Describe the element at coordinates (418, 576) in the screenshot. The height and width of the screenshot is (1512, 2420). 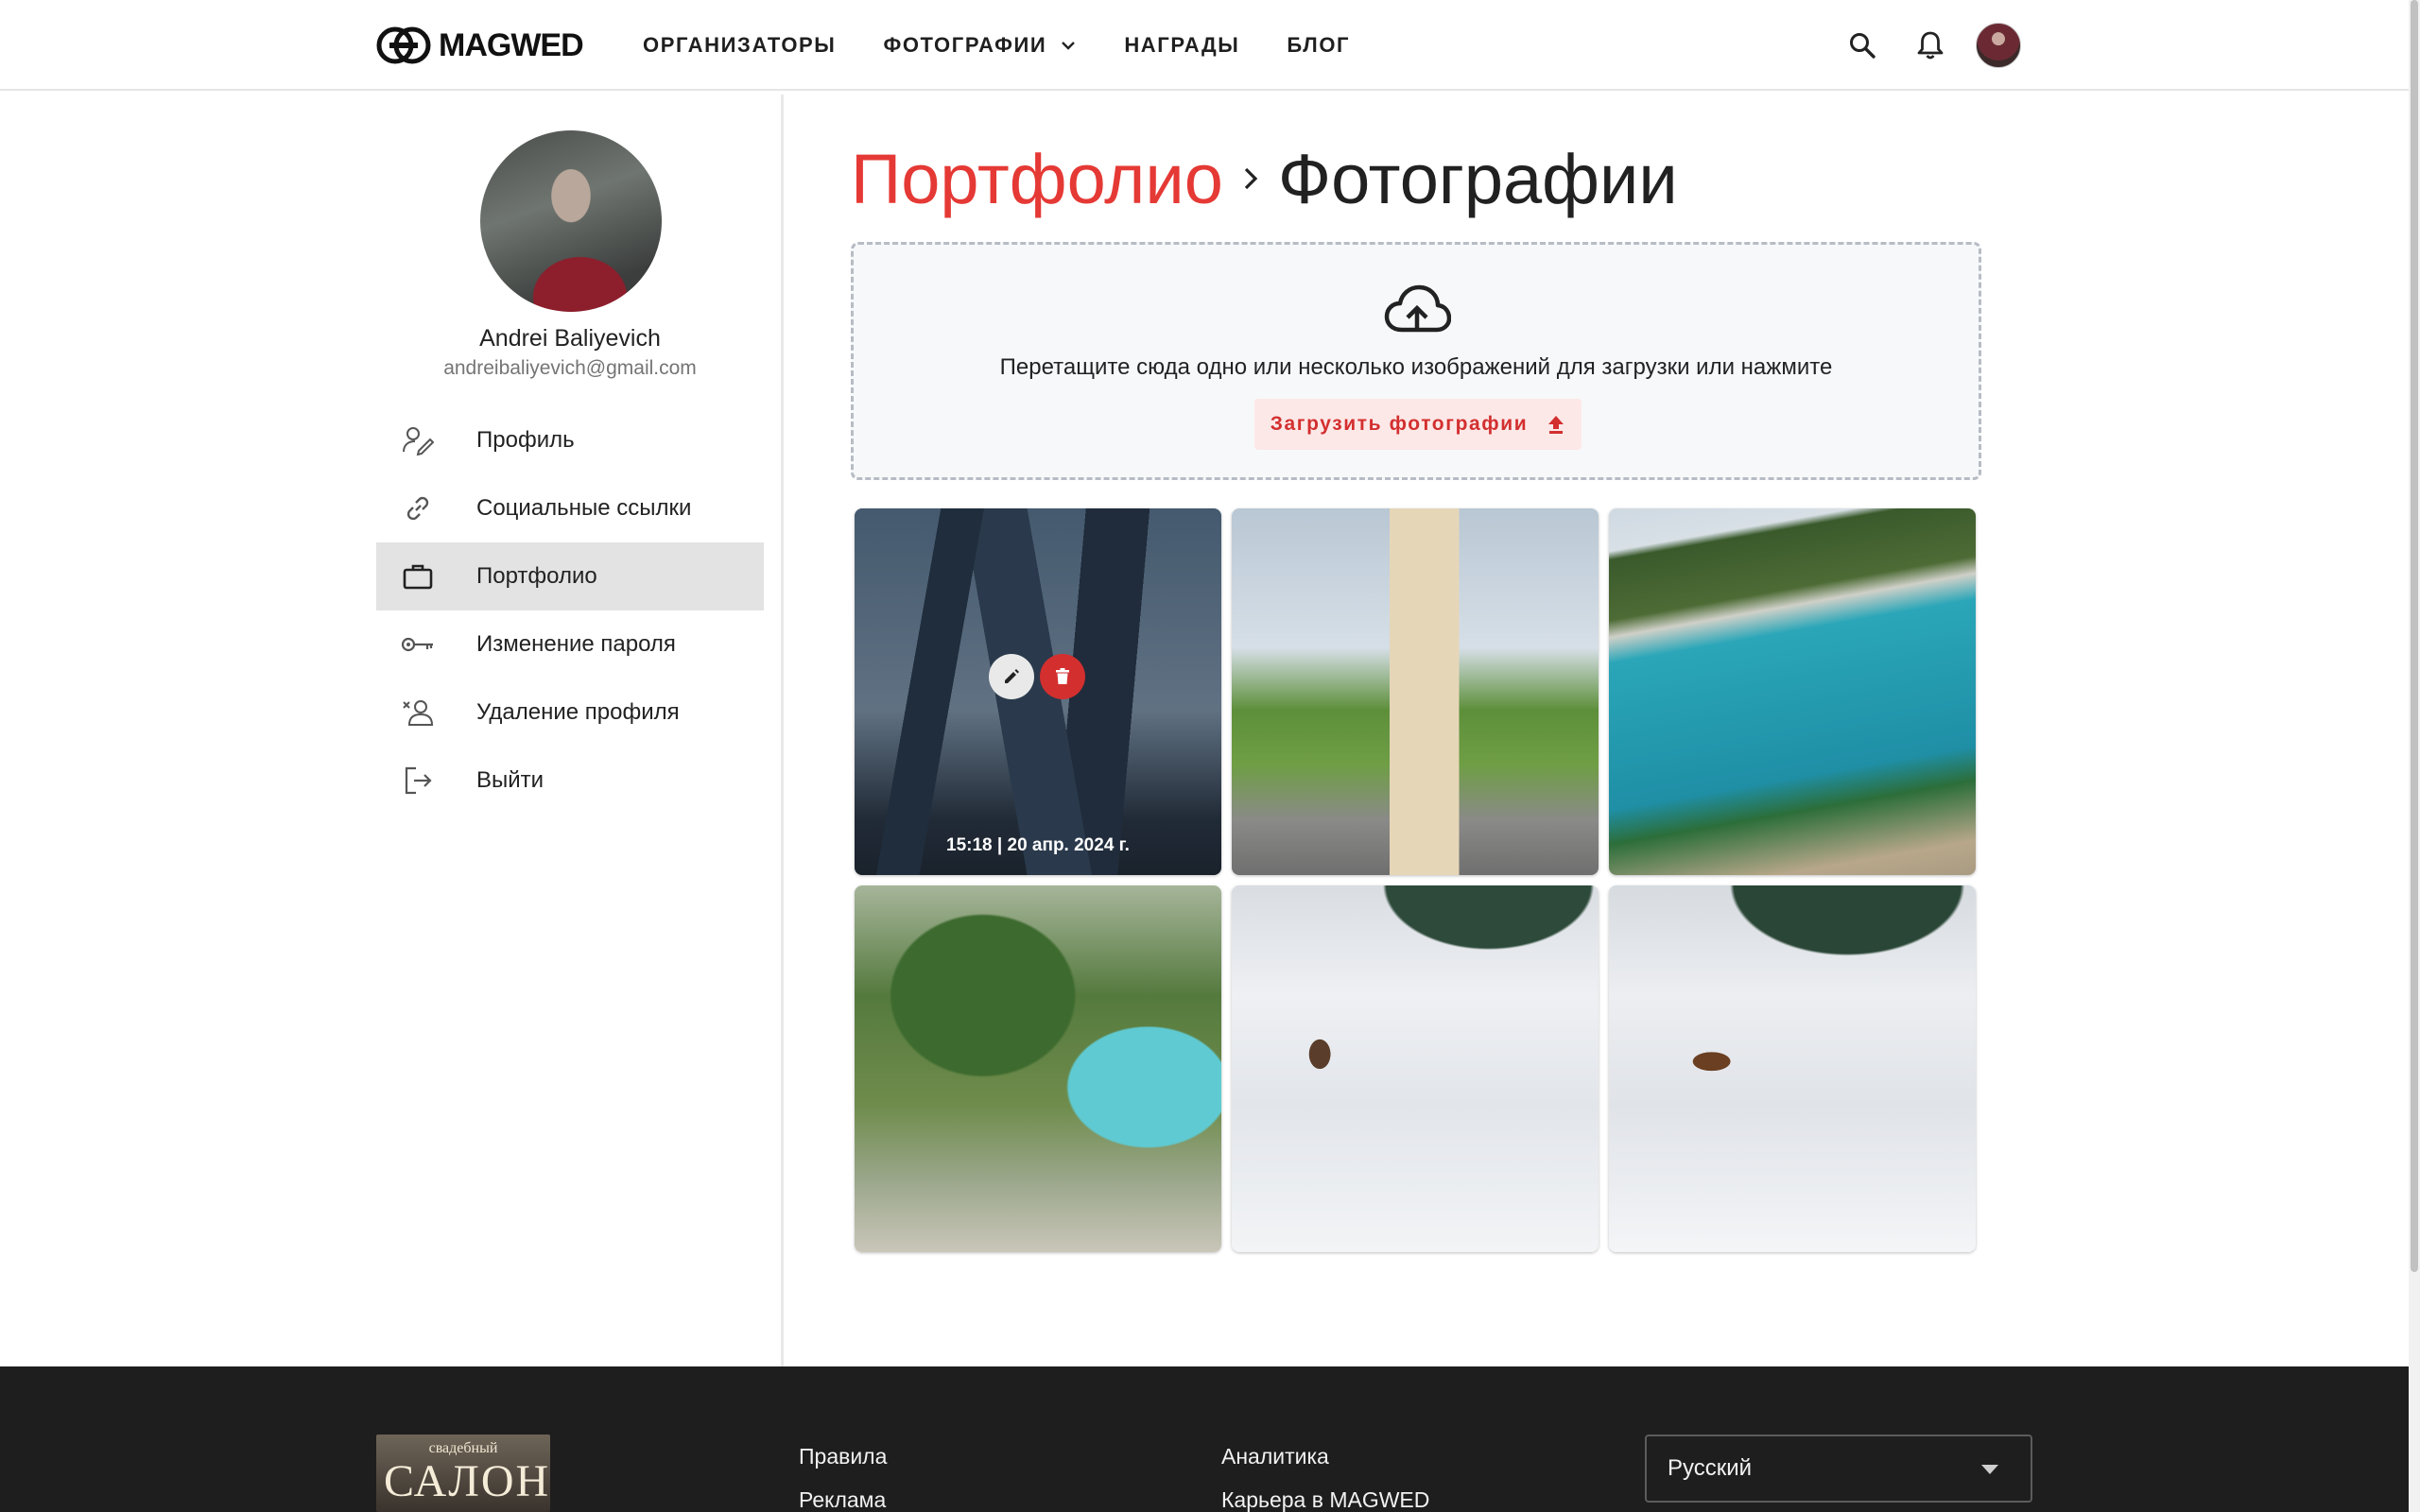
I see `briefcase-icon` at that location.